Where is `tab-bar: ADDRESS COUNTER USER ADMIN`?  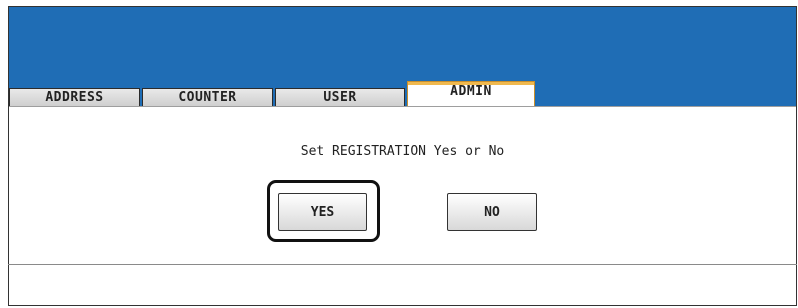
tab-bar: ADDRESS COUNTER USER ADMIN is located at coordinates (402, 93).